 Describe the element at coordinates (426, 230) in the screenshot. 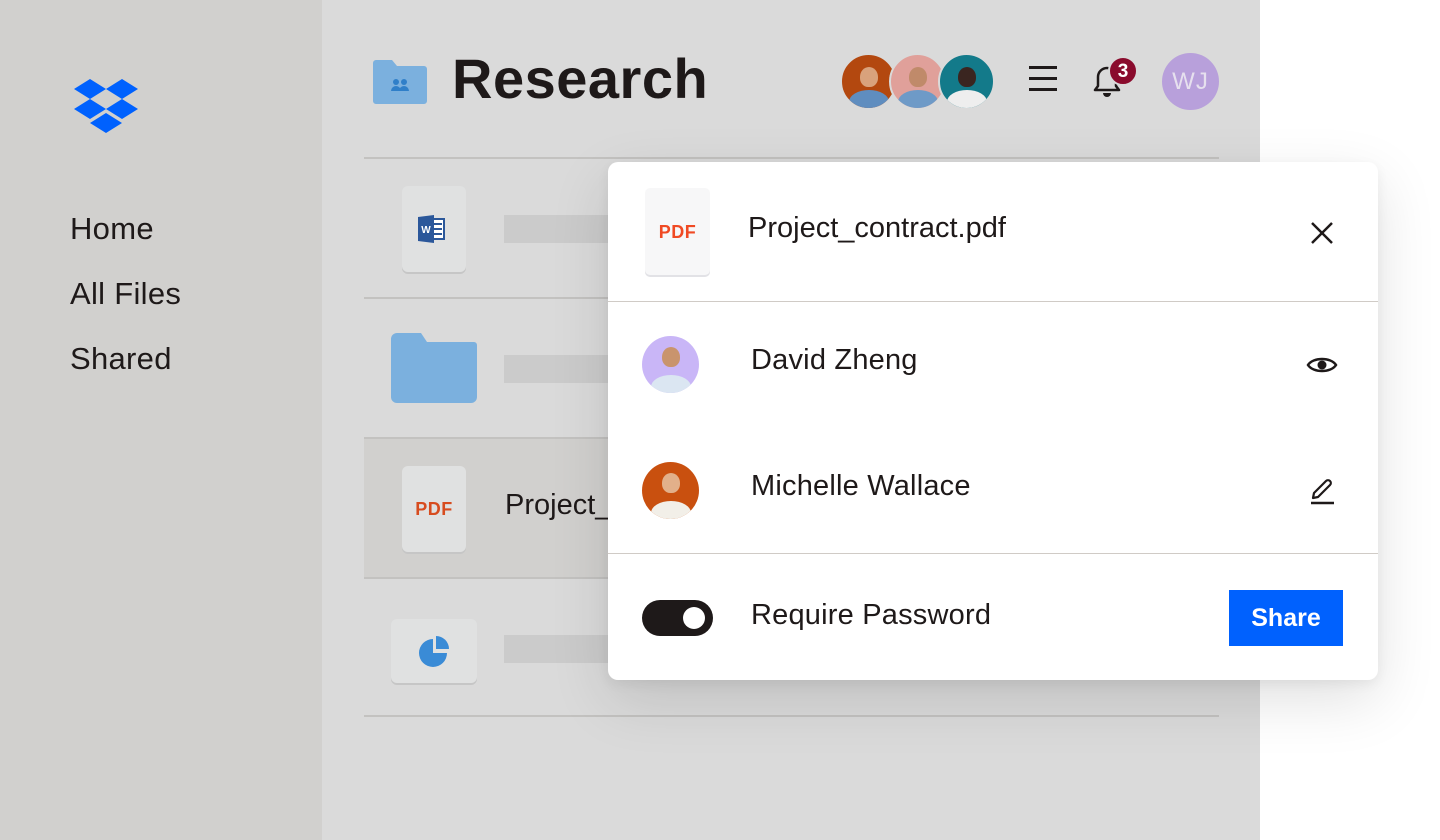

I see `svg-text: W` at that location.